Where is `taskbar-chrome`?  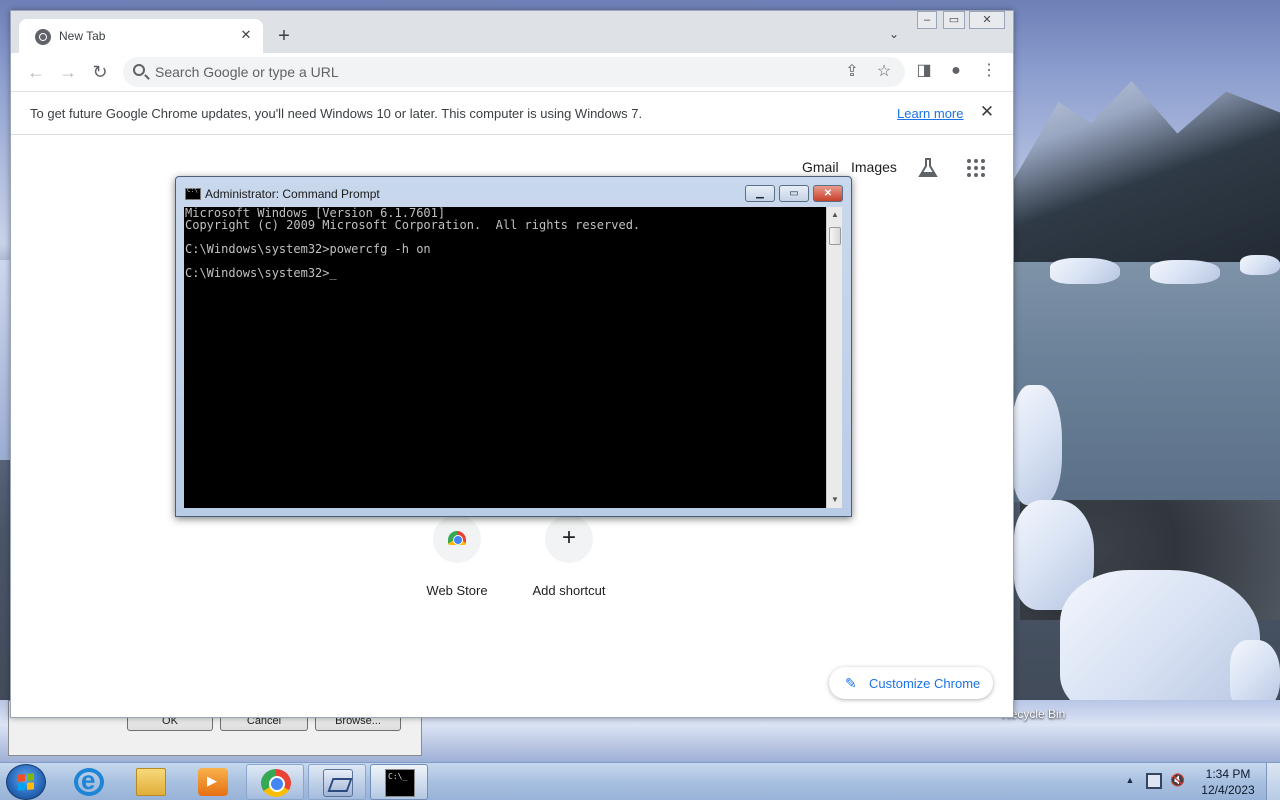 taskbar-chrome is located at coordinates (275, 782).